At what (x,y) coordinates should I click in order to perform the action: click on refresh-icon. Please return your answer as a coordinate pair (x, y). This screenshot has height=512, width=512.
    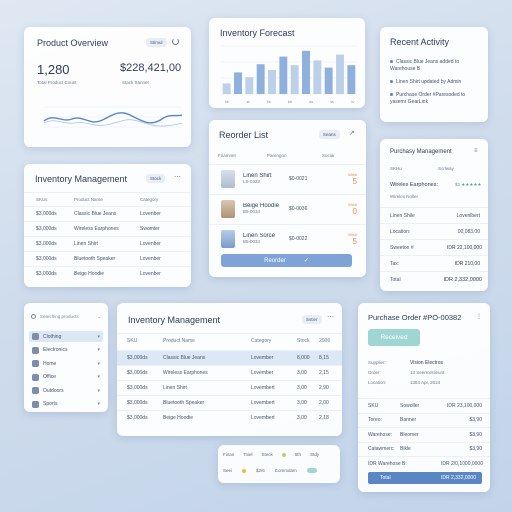
    Looking at the image, I should click on (175, 41).